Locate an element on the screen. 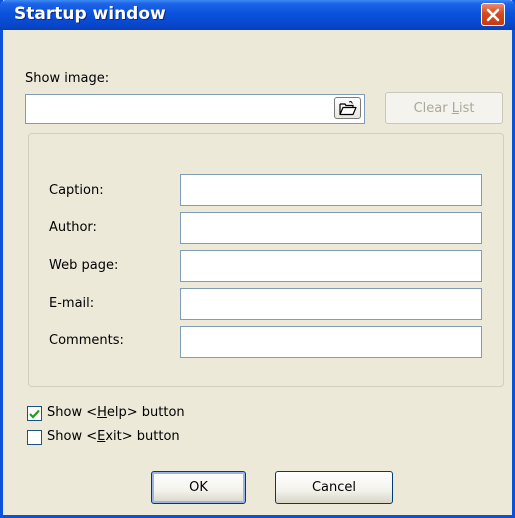  show-help-label: Show <Help> button is located at coordinates (116, 412).